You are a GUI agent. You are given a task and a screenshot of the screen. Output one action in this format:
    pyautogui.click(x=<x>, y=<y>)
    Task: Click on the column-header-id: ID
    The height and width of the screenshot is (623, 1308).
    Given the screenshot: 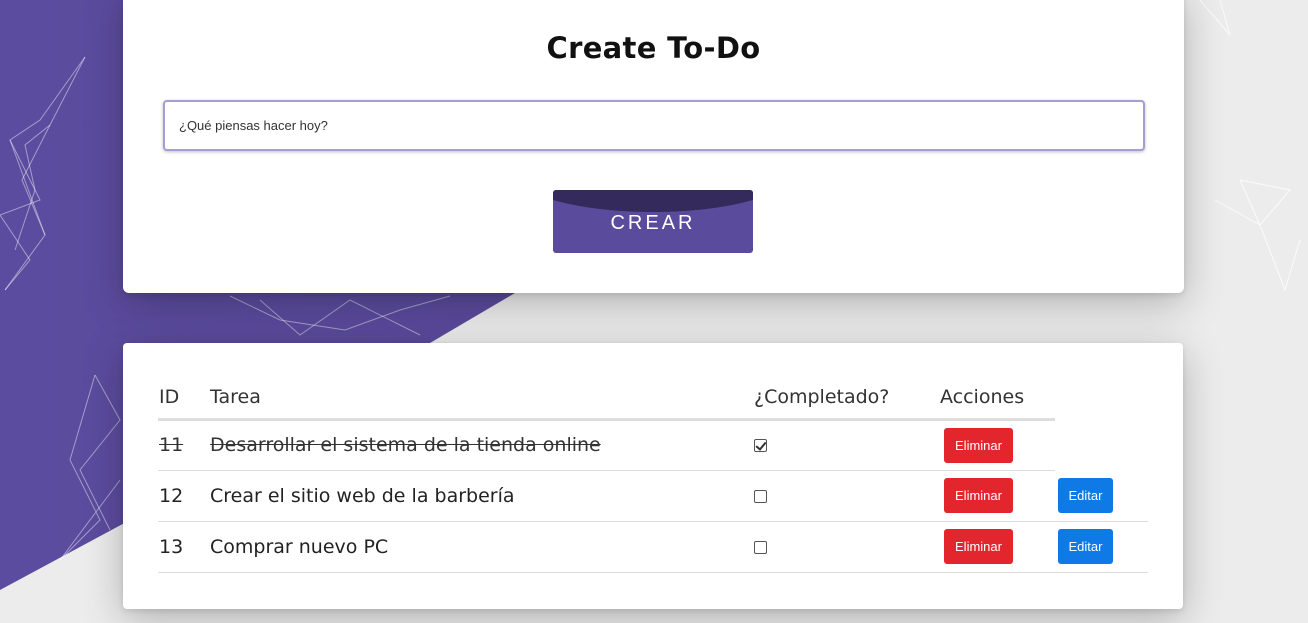 What is the action you would take?
    pyautogui.click(x=181, y=398)
    